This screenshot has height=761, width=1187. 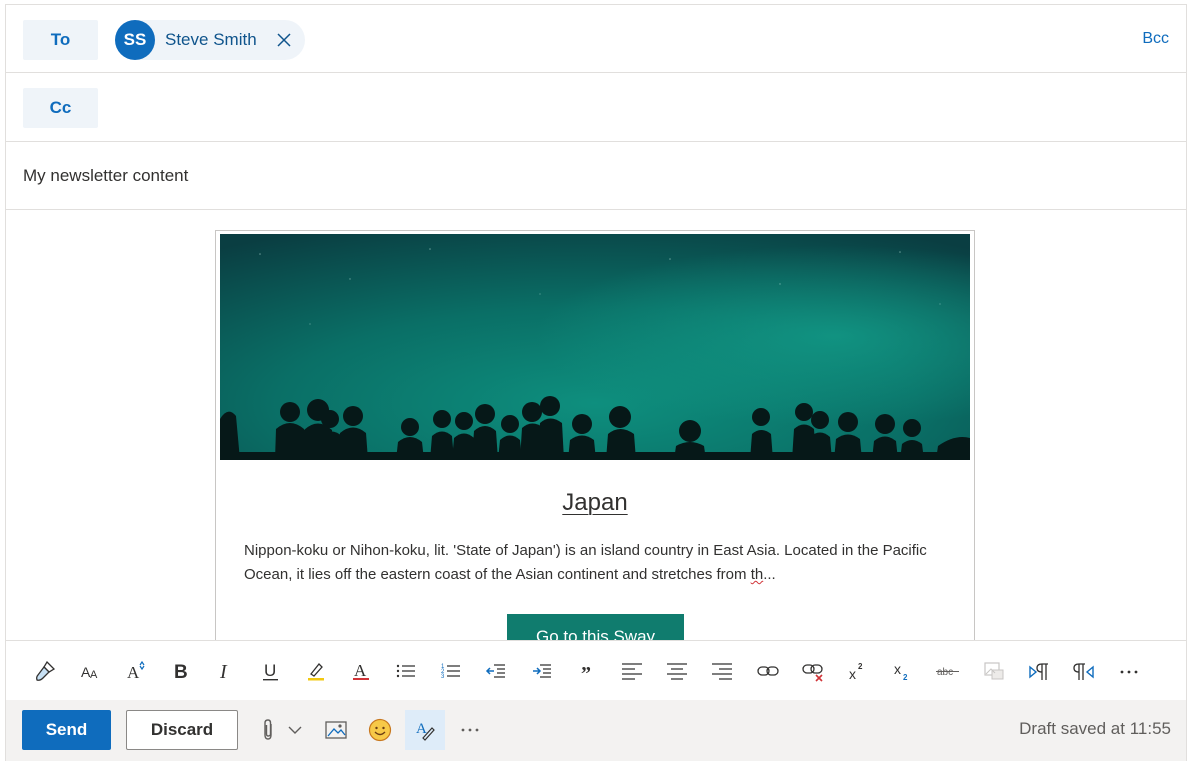 I want to click on text-effects-icon: A, so click(x=134, y=671).